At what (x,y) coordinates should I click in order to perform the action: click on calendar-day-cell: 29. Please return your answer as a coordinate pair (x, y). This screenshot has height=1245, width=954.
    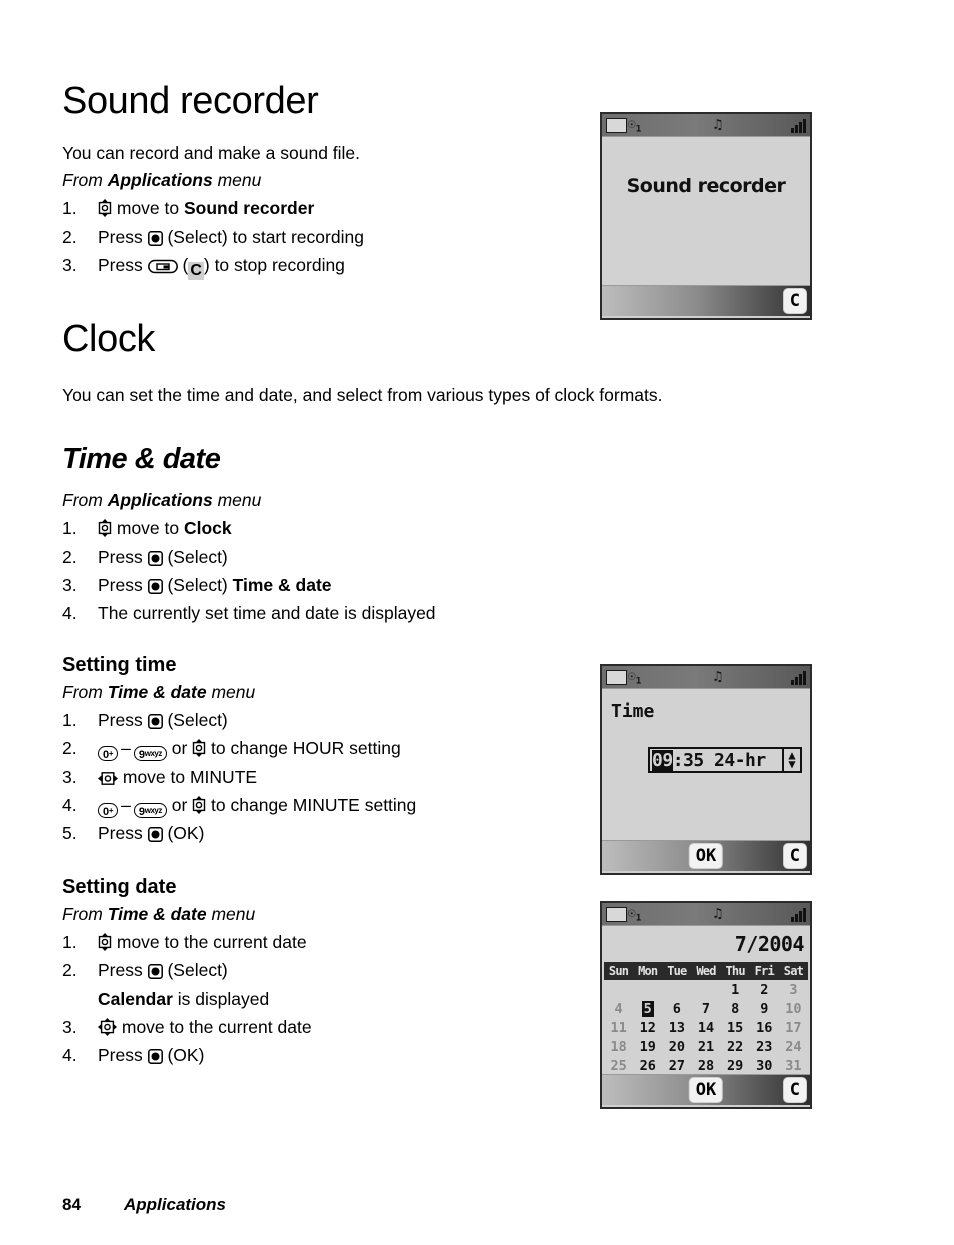
    Looking at the image, I should click on (735, 1065).